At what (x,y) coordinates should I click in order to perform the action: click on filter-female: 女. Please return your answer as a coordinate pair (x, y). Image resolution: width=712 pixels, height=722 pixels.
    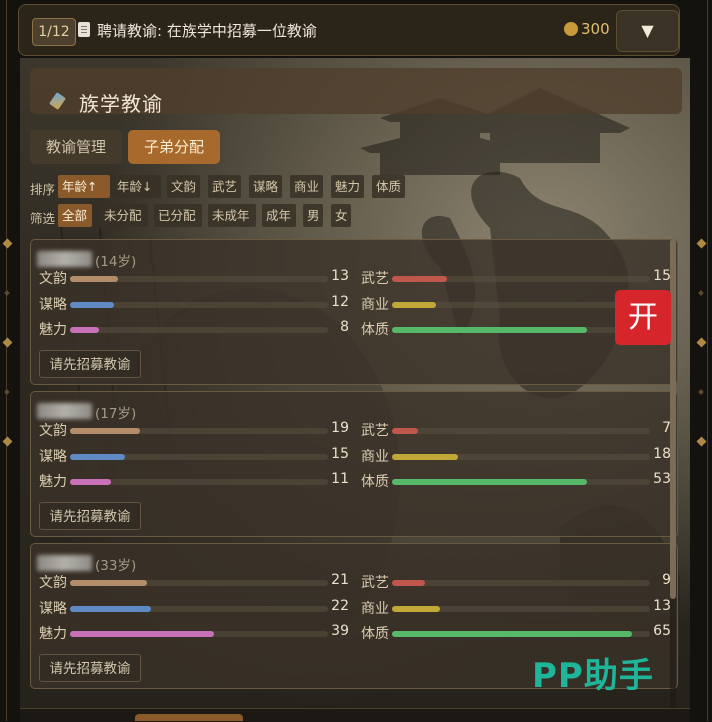
    Looking at the image, I should click on (341, 215).